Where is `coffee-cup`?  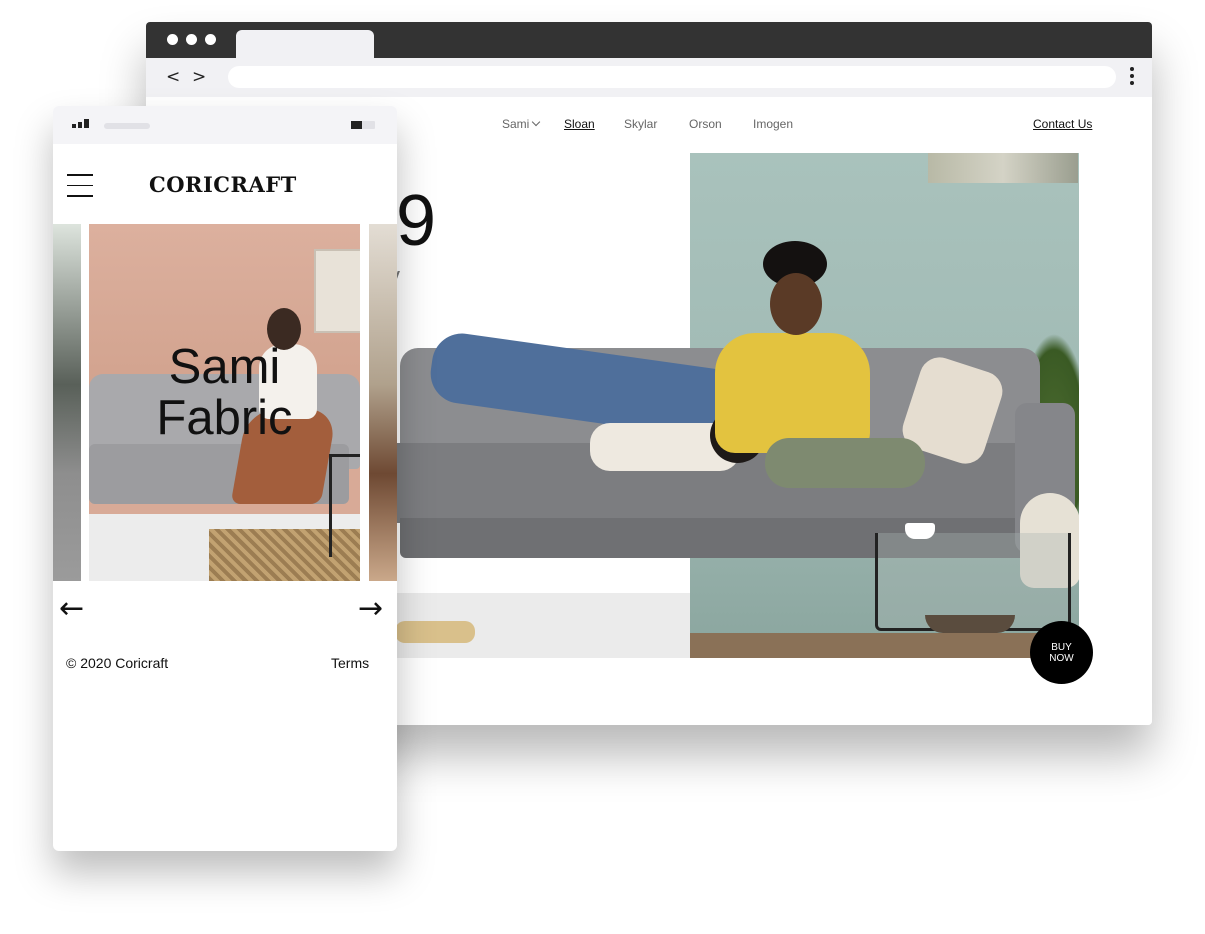 coffee-cup is located at coordinates (920, 531).